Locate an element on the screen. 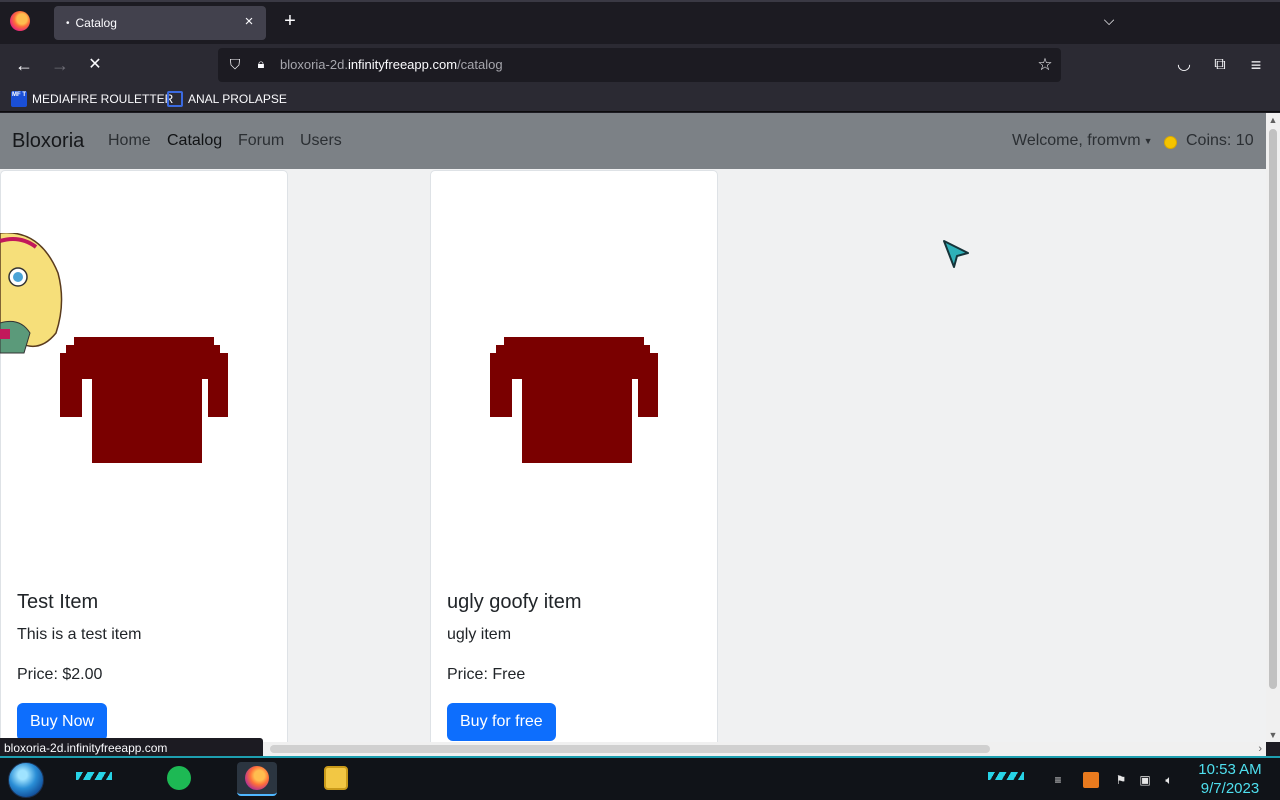  coins-balance: Coins: 10 is located at coordinates (1220, 140).